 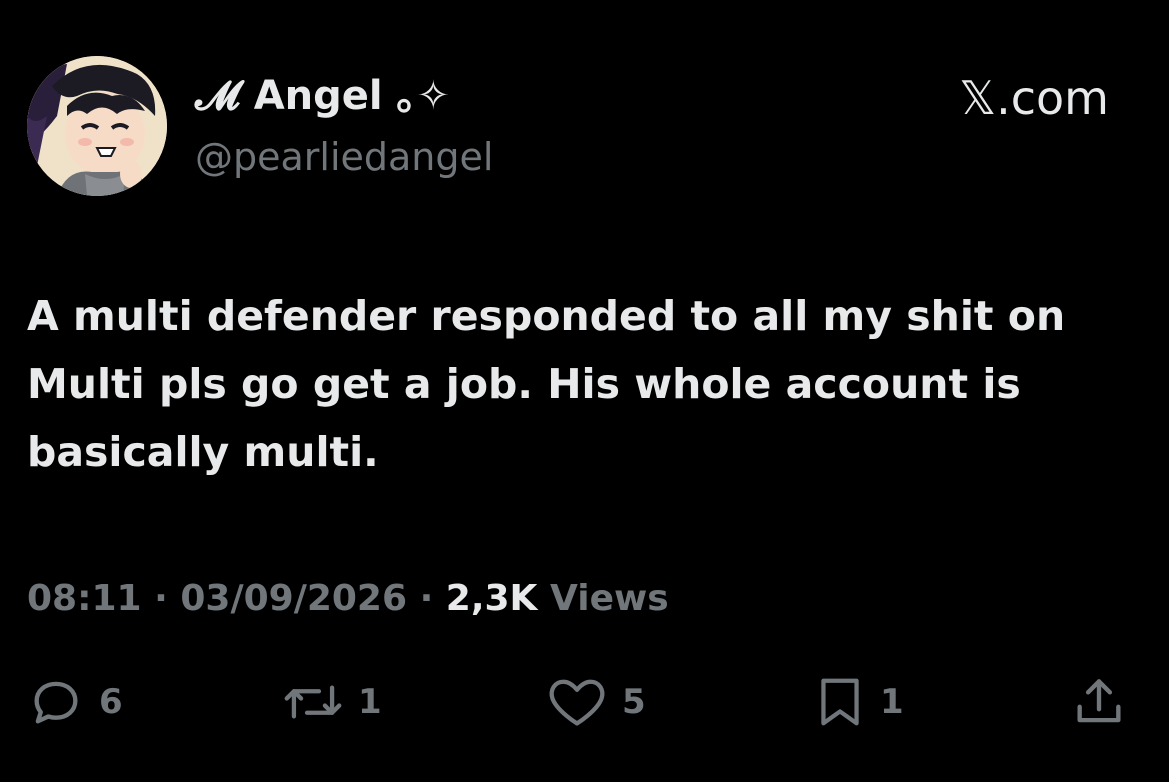 I want to click on reply-icon, so click(x=56, y=702).